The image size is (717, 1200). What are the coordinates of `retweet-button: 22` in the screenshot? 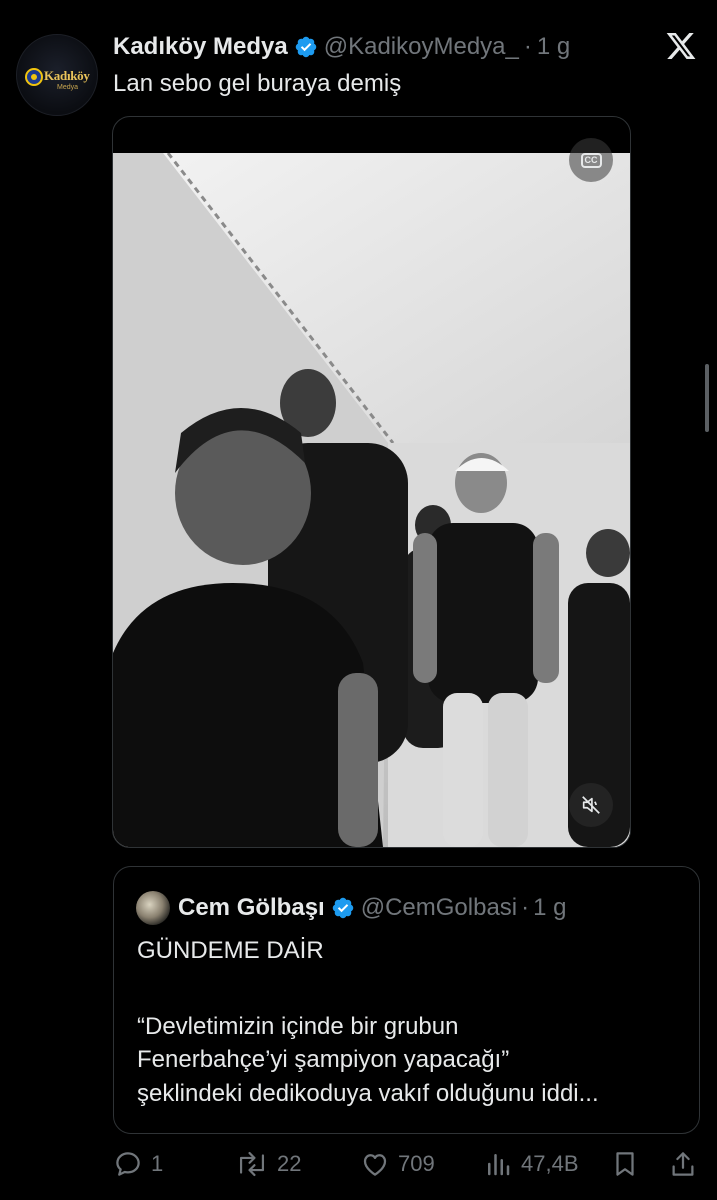 It's located at (268, 1164).